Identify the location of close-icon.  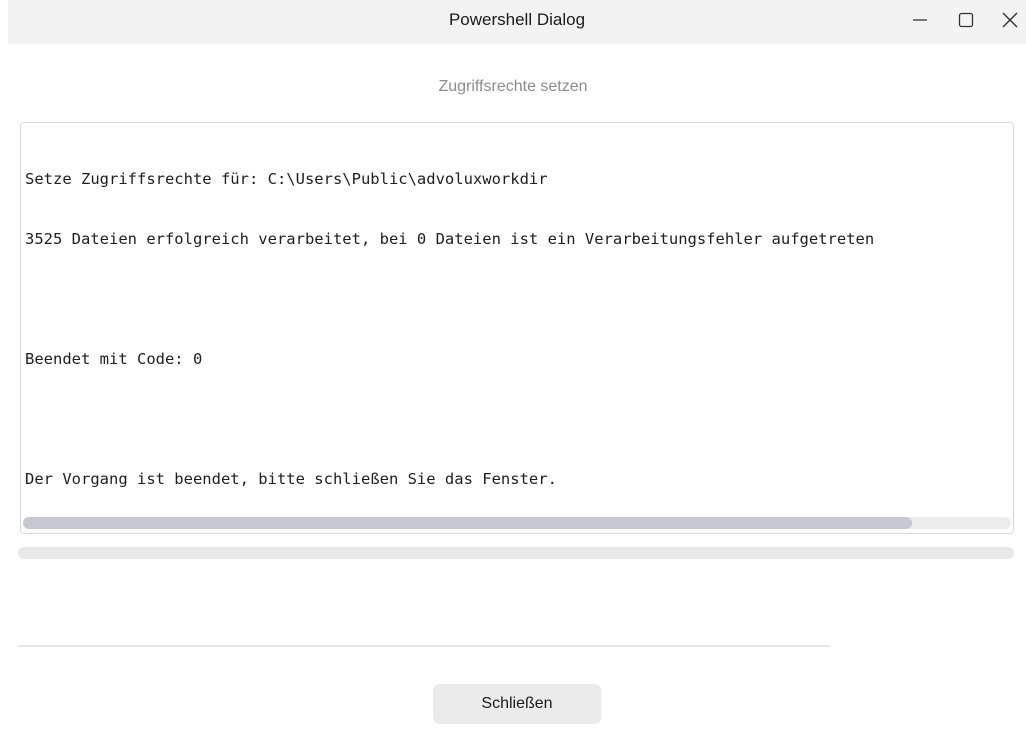
(1010, 20).